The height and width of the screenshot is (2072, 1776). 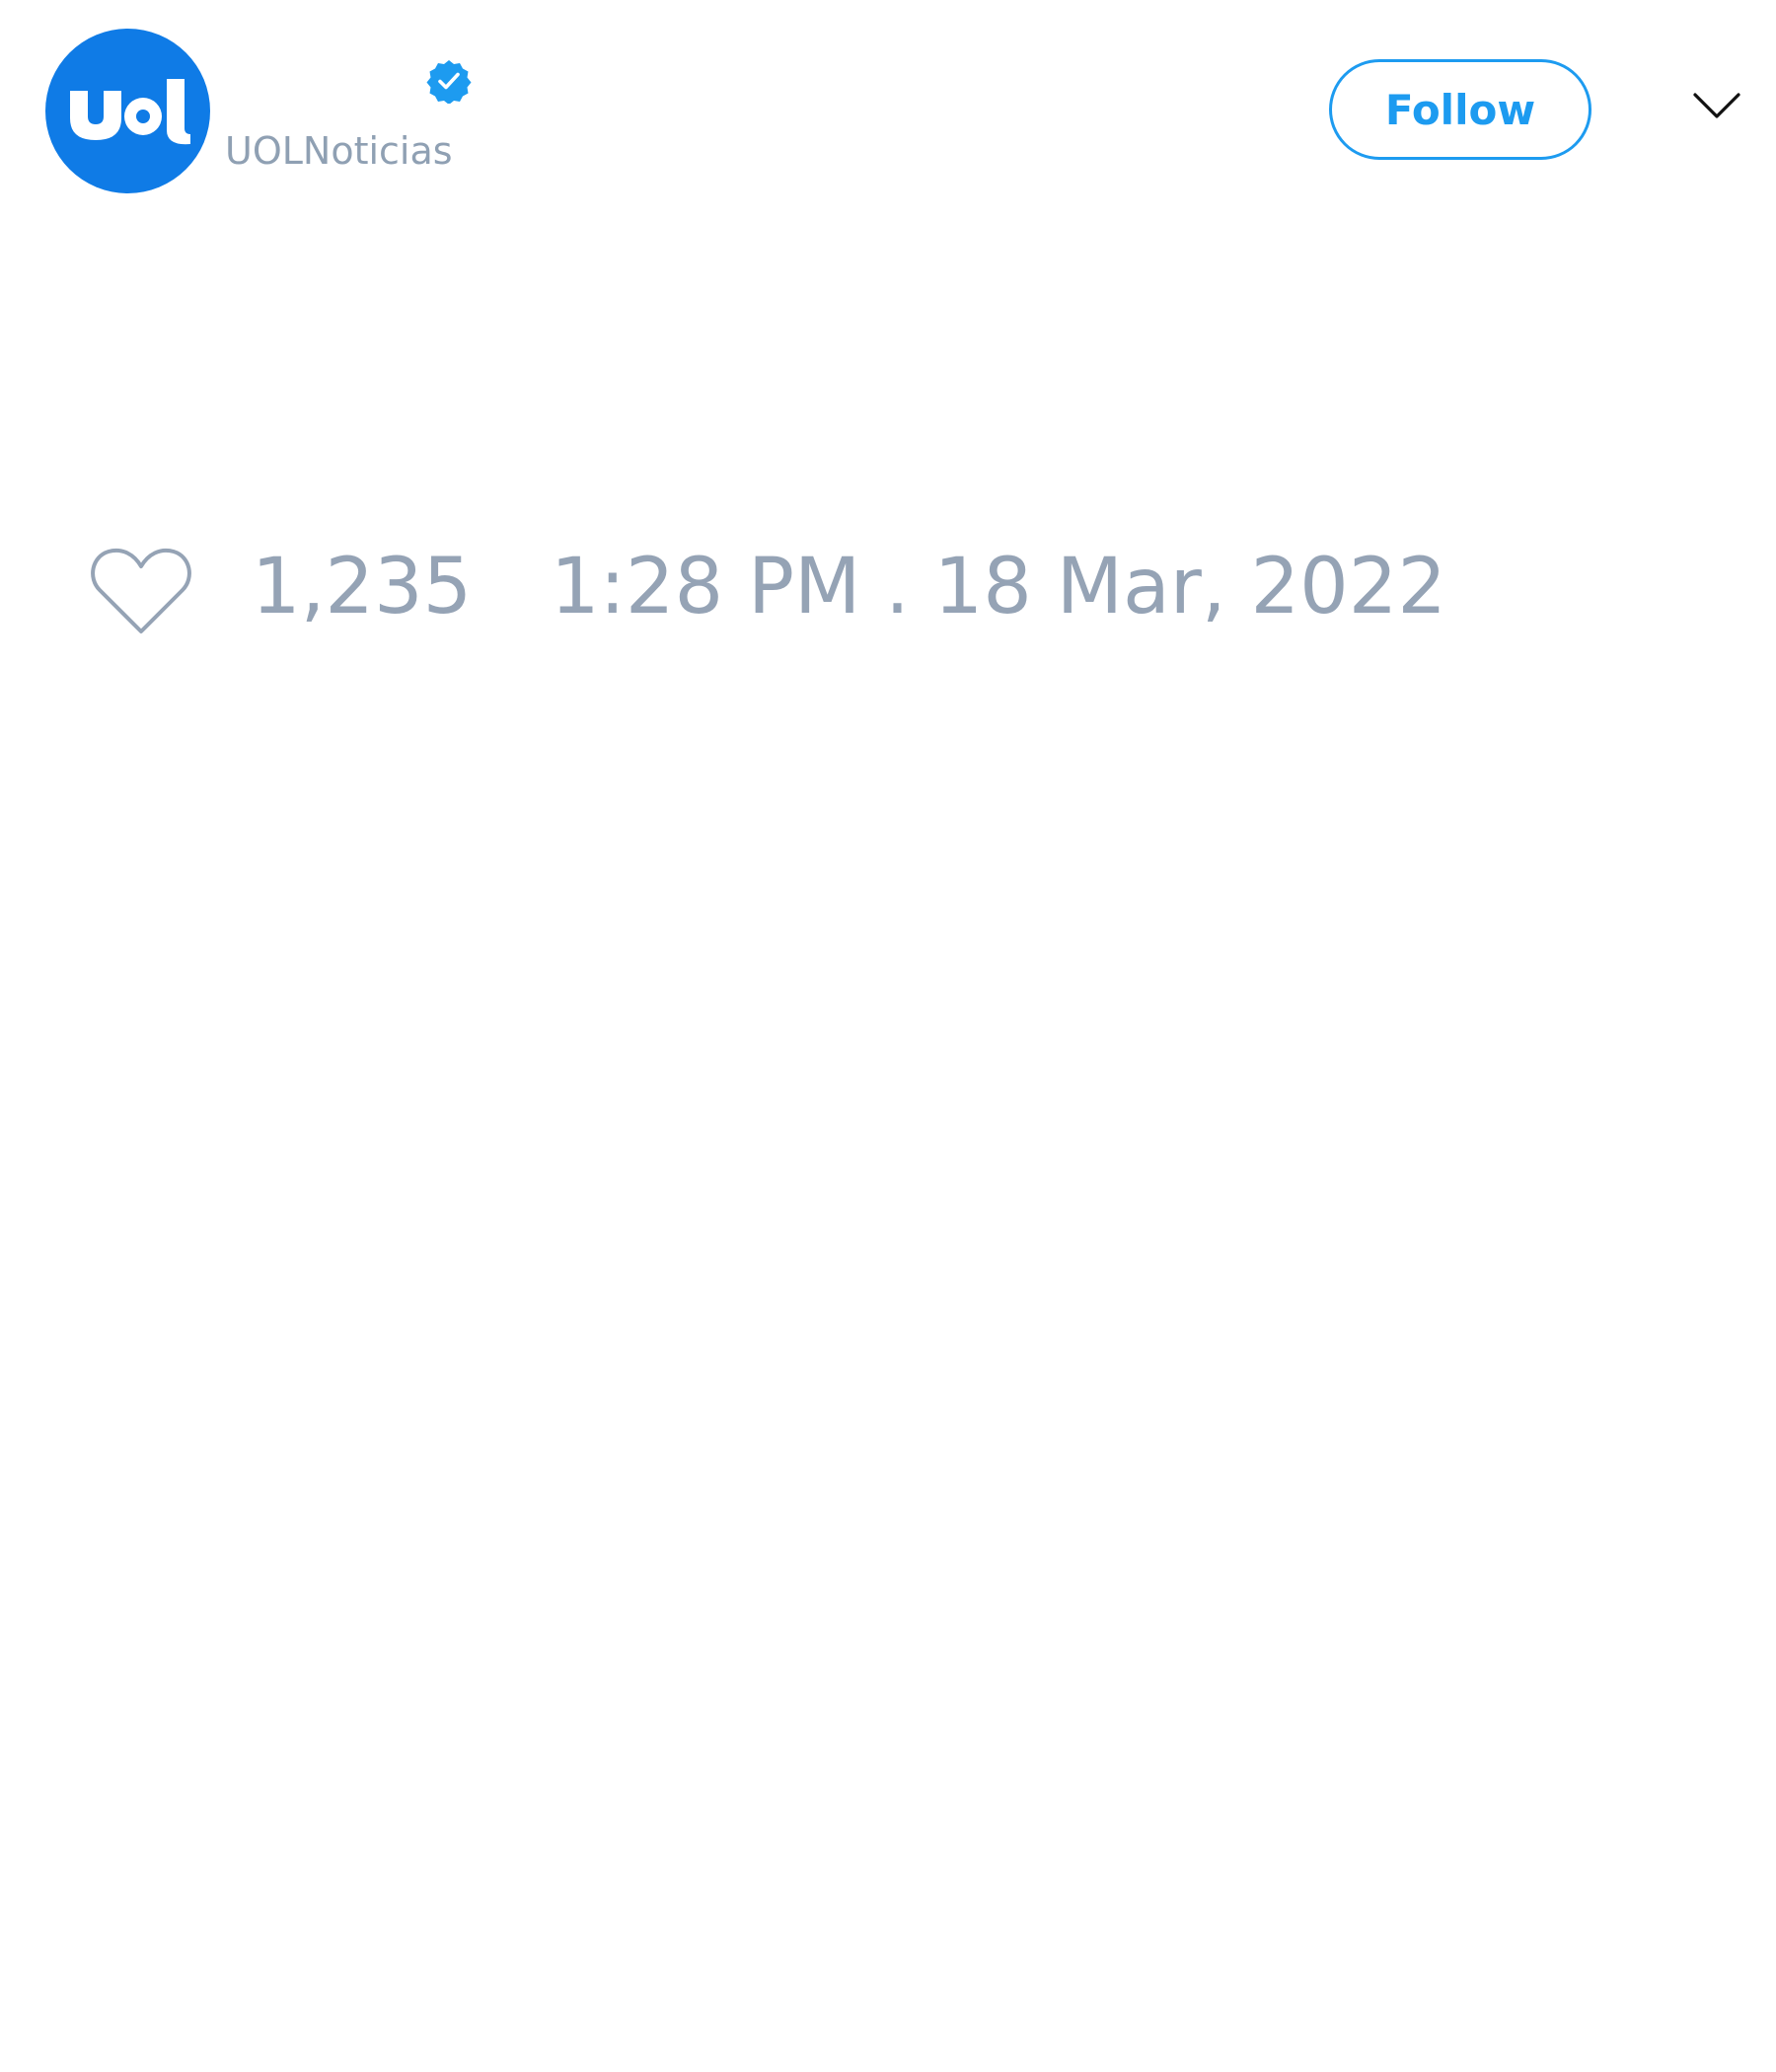 What do you see at coordinates (339, 151) in the screenshot?
I see `author-handle: UOLNoticias` at bounding box center [339, 151].